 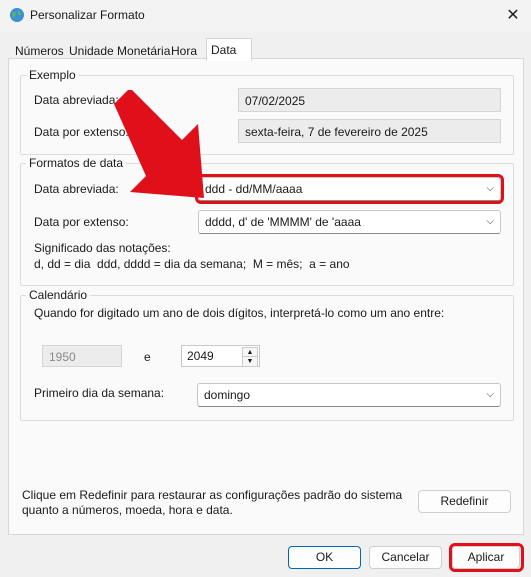 I want to click on formats-long-label: Data por extenso:, so click(x=81, y=222).